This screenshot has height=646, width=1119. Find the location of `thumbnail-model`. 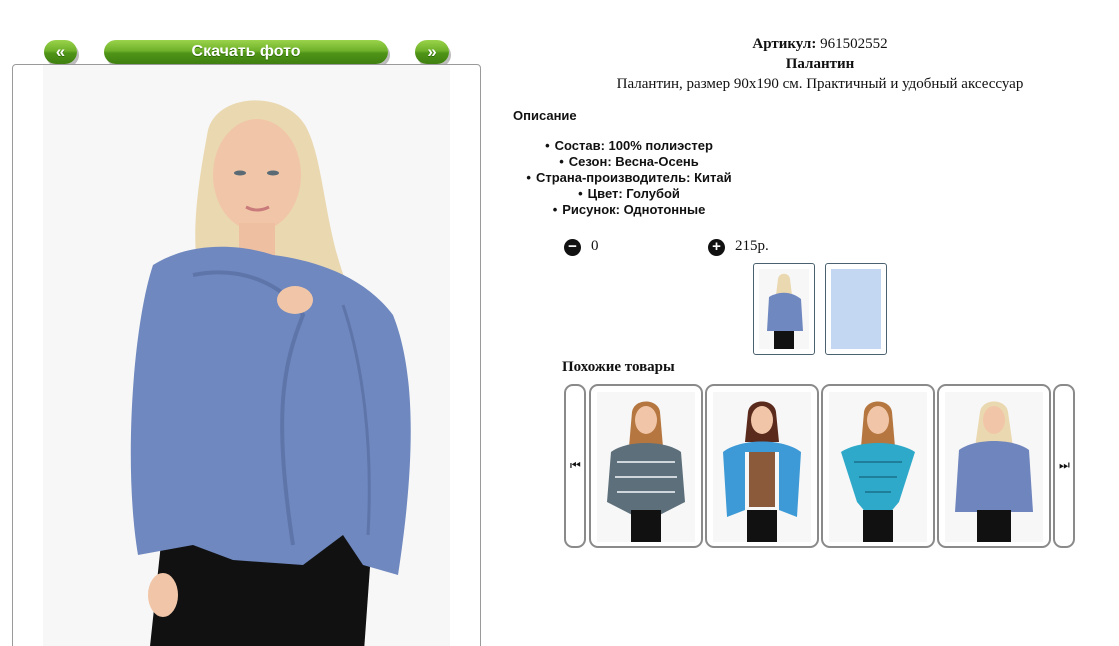

thumbnail-model is located at coordinates (784, 309).